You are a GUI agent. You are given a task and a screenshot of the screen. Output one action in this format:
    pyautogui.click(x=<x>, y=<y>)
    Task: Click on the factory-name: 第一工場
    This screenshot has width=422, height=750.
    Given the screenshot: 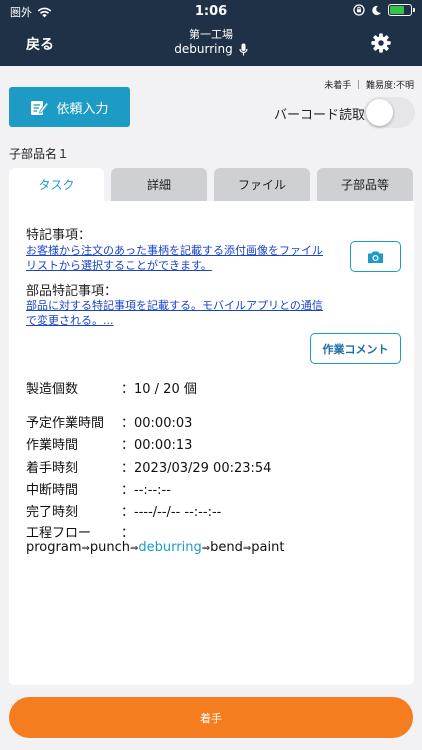 What is the action you would take?
    pyautogui.click(x=211, y=34)
    